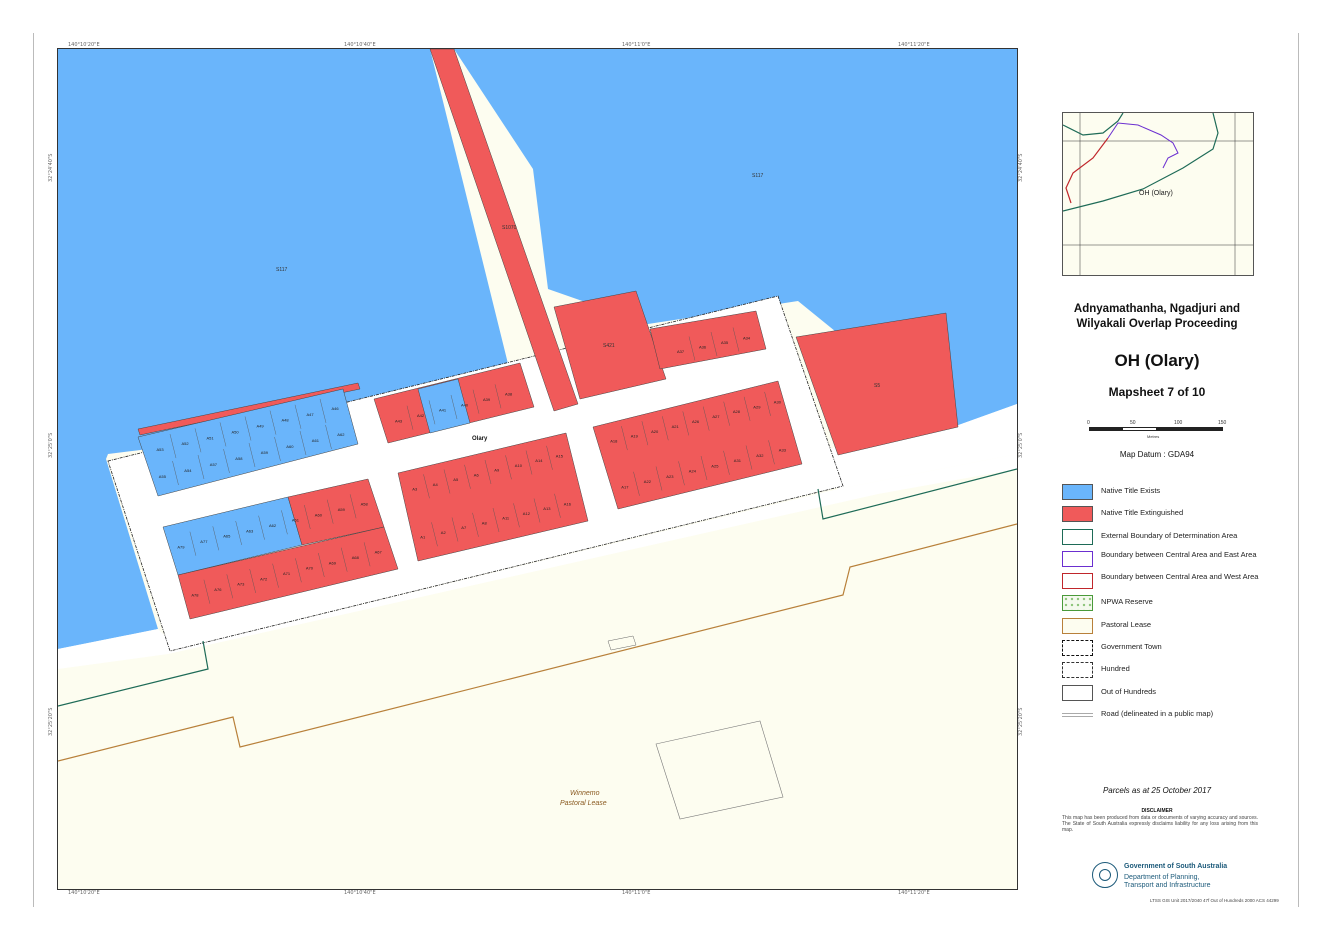 This screenshot has height=940, width=1330. Describe the element at coordinates (1157, 309) in the screenshot. I see `title-line-1: Adnyamathanha, Ngadjuri and` at that location.